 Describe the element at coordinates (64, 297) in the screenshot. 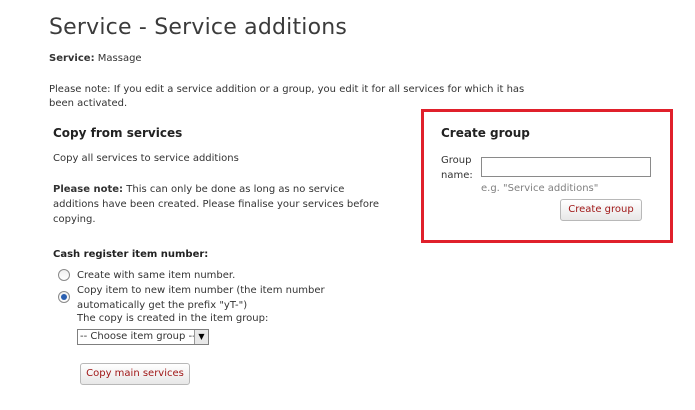

I see `radio-new-item-number` at that location.